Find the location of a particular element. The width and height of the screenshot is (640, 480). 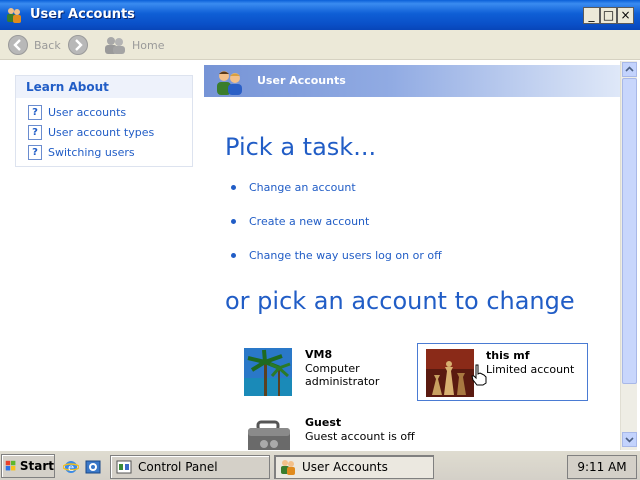

task-change-account: Change an account is located at coordinates (293, 187).